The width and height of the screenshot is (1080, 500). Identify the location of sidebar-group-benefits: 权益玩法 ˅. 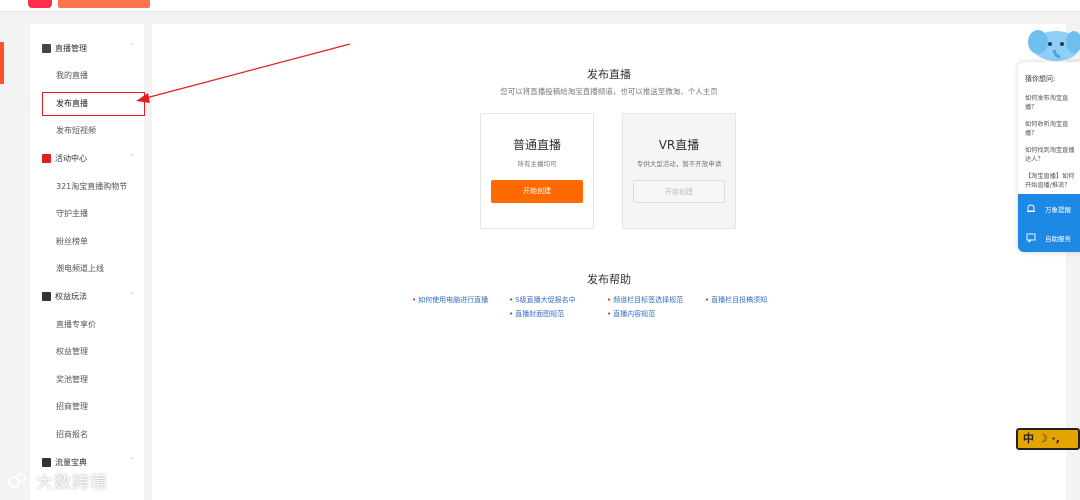
(87, 297).